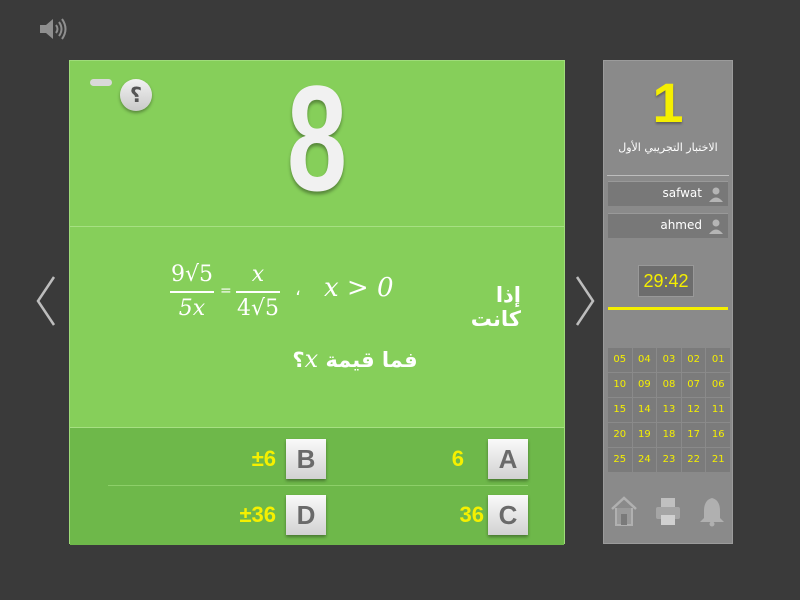  I want to click on fraction-left: 9√5 5x, so click(192, 292).